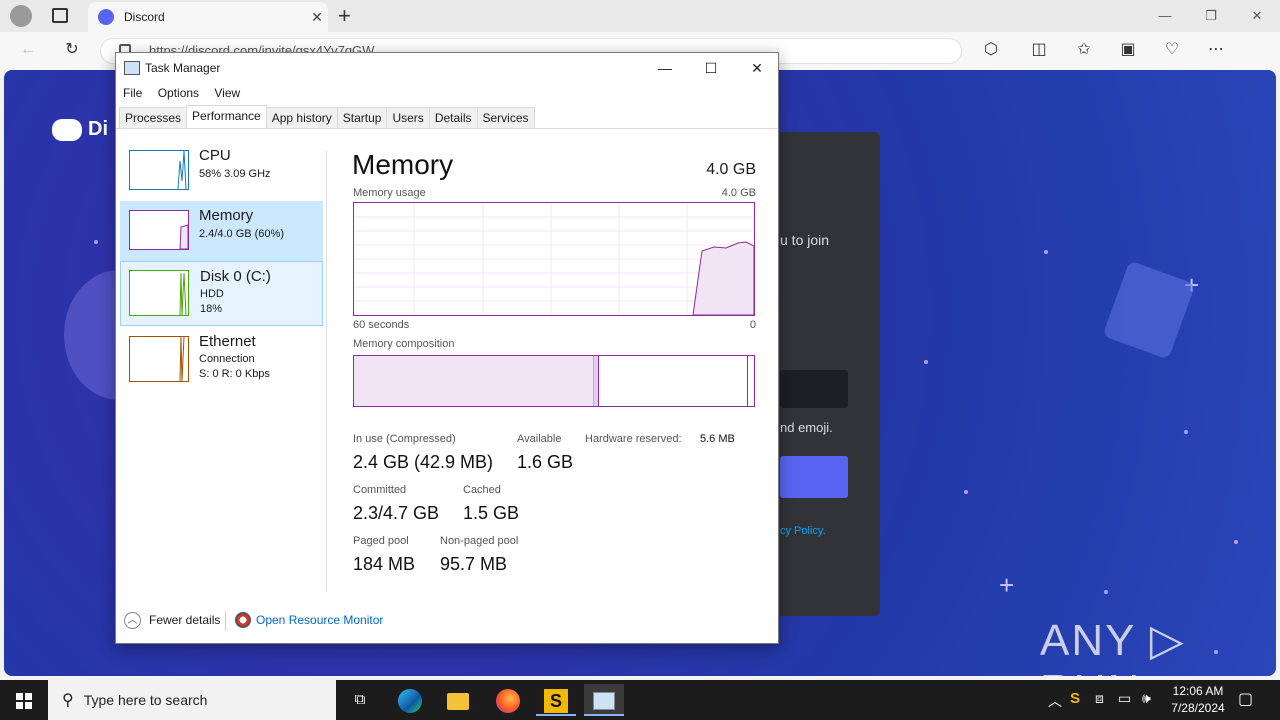 The image size is (1280, 720). What do you see at coordinates (738, 193) in the screenshot?
I see `memory-usage-max: 4.0 GB` at bounding box center [738, 193].